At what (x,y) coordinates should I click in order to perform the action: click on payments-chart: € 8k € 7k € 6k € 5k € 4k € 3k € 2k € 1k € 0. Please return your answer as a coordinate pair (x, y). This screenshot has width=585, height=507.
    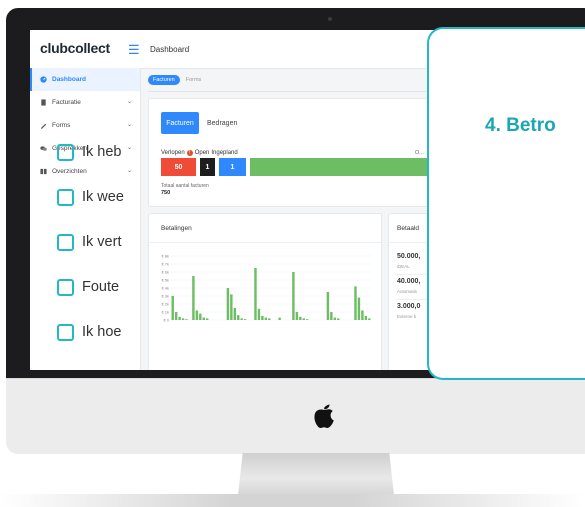
    Looking at the image, I should click on (266, 288).